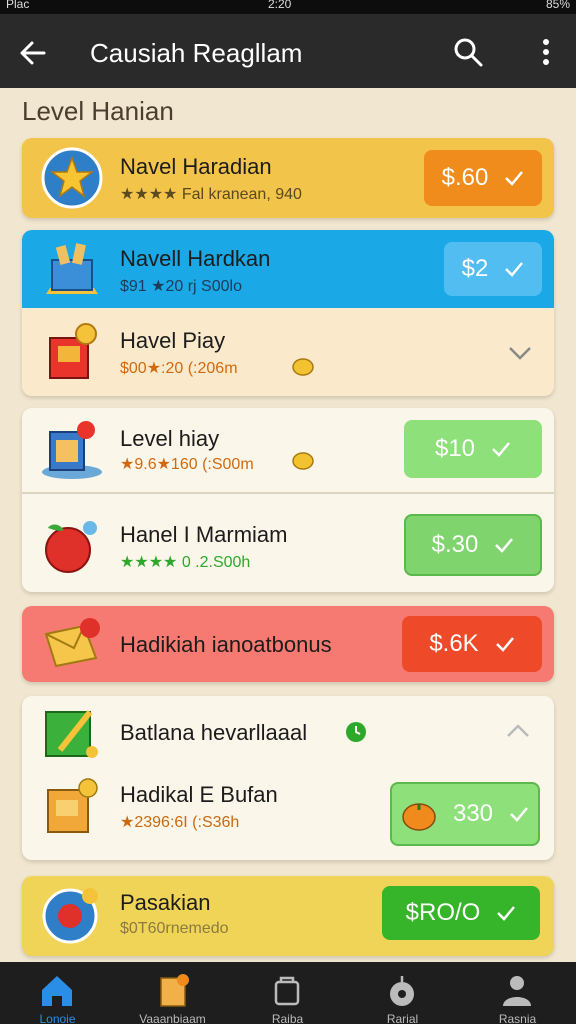 The height and width of the screenshot is (1024, 576). I want to click on blue-box-icon, so click(72, 450).